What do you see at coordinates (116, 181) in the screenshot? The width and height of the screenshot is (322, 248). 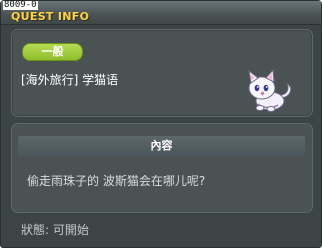 I see `content-text: 偷走雨珠子的 波斯猫会在哪儿呢?` at bounding box center [116, 181].